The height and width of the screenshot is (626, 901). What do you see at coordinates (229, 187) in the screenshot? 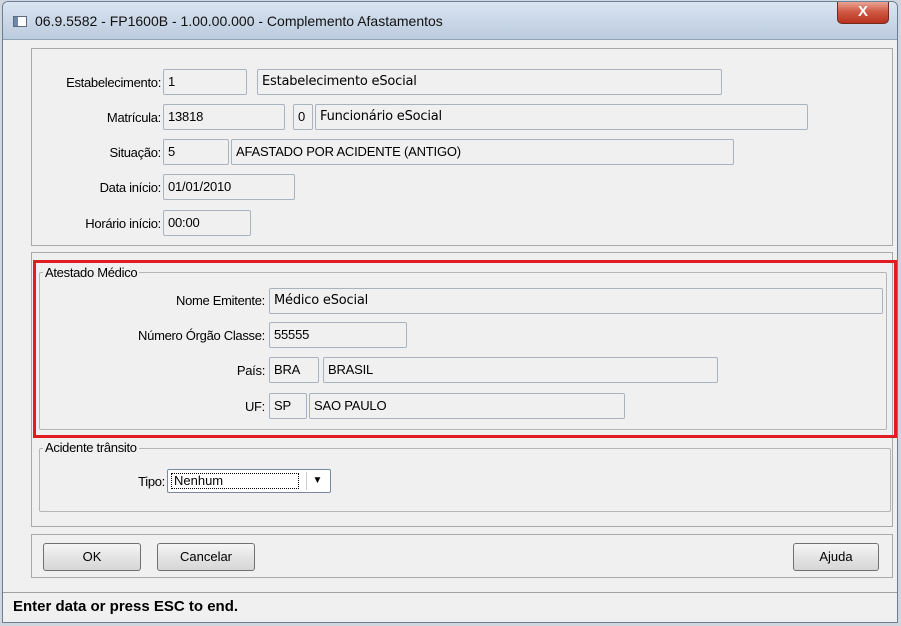
I see `data-inicio-field: 01/01/2010` at bounding box center [229, 187].